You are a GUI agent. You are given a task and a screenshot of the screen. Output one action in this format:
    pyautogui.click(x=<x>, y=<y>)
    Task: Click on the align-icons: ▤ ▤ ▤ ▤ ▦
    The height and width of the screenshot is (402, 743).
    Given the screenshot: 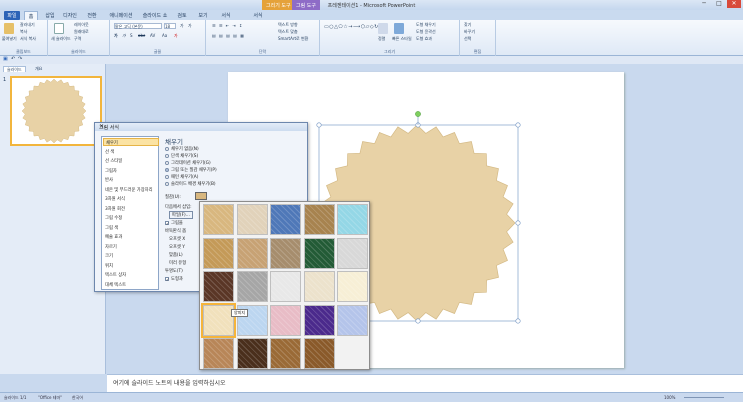 What is the action you would take?
    pyautogui.click(x=228, y=35)
    